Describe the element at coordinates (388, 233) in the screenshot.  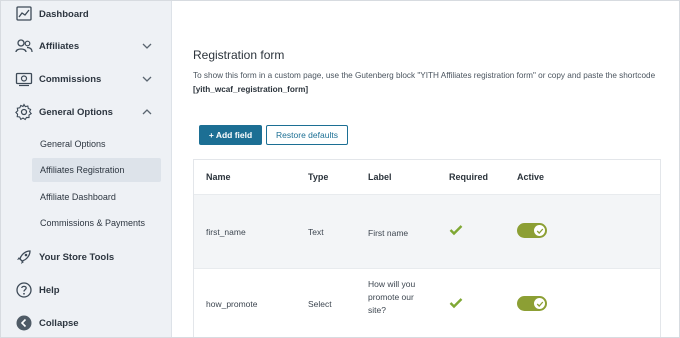
I see `field-label: First name` at that location.